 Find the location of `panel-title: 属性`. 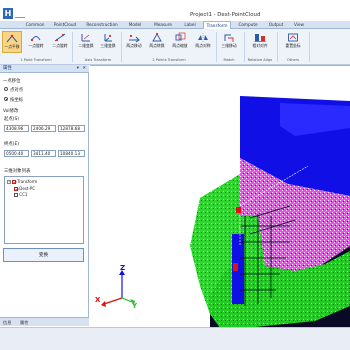

panel-title: 属性 is located at coordinates (7, 68).